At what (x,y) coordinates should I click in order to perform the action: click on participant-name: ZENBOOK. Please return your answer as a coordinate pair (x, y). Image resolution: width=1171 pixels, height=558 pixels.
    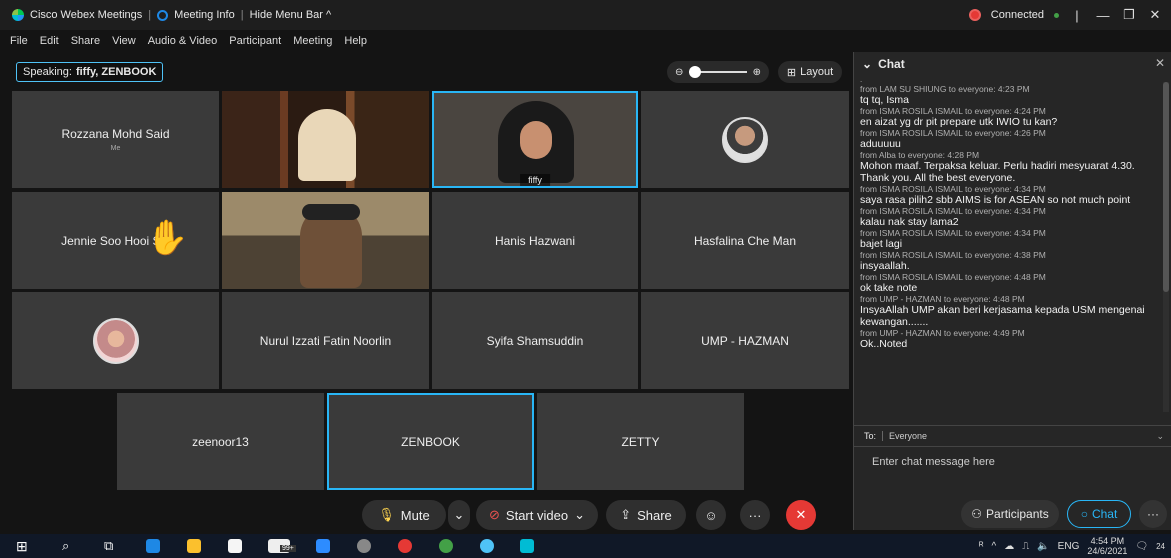
    Looking at the image, I should click on (430, 441).